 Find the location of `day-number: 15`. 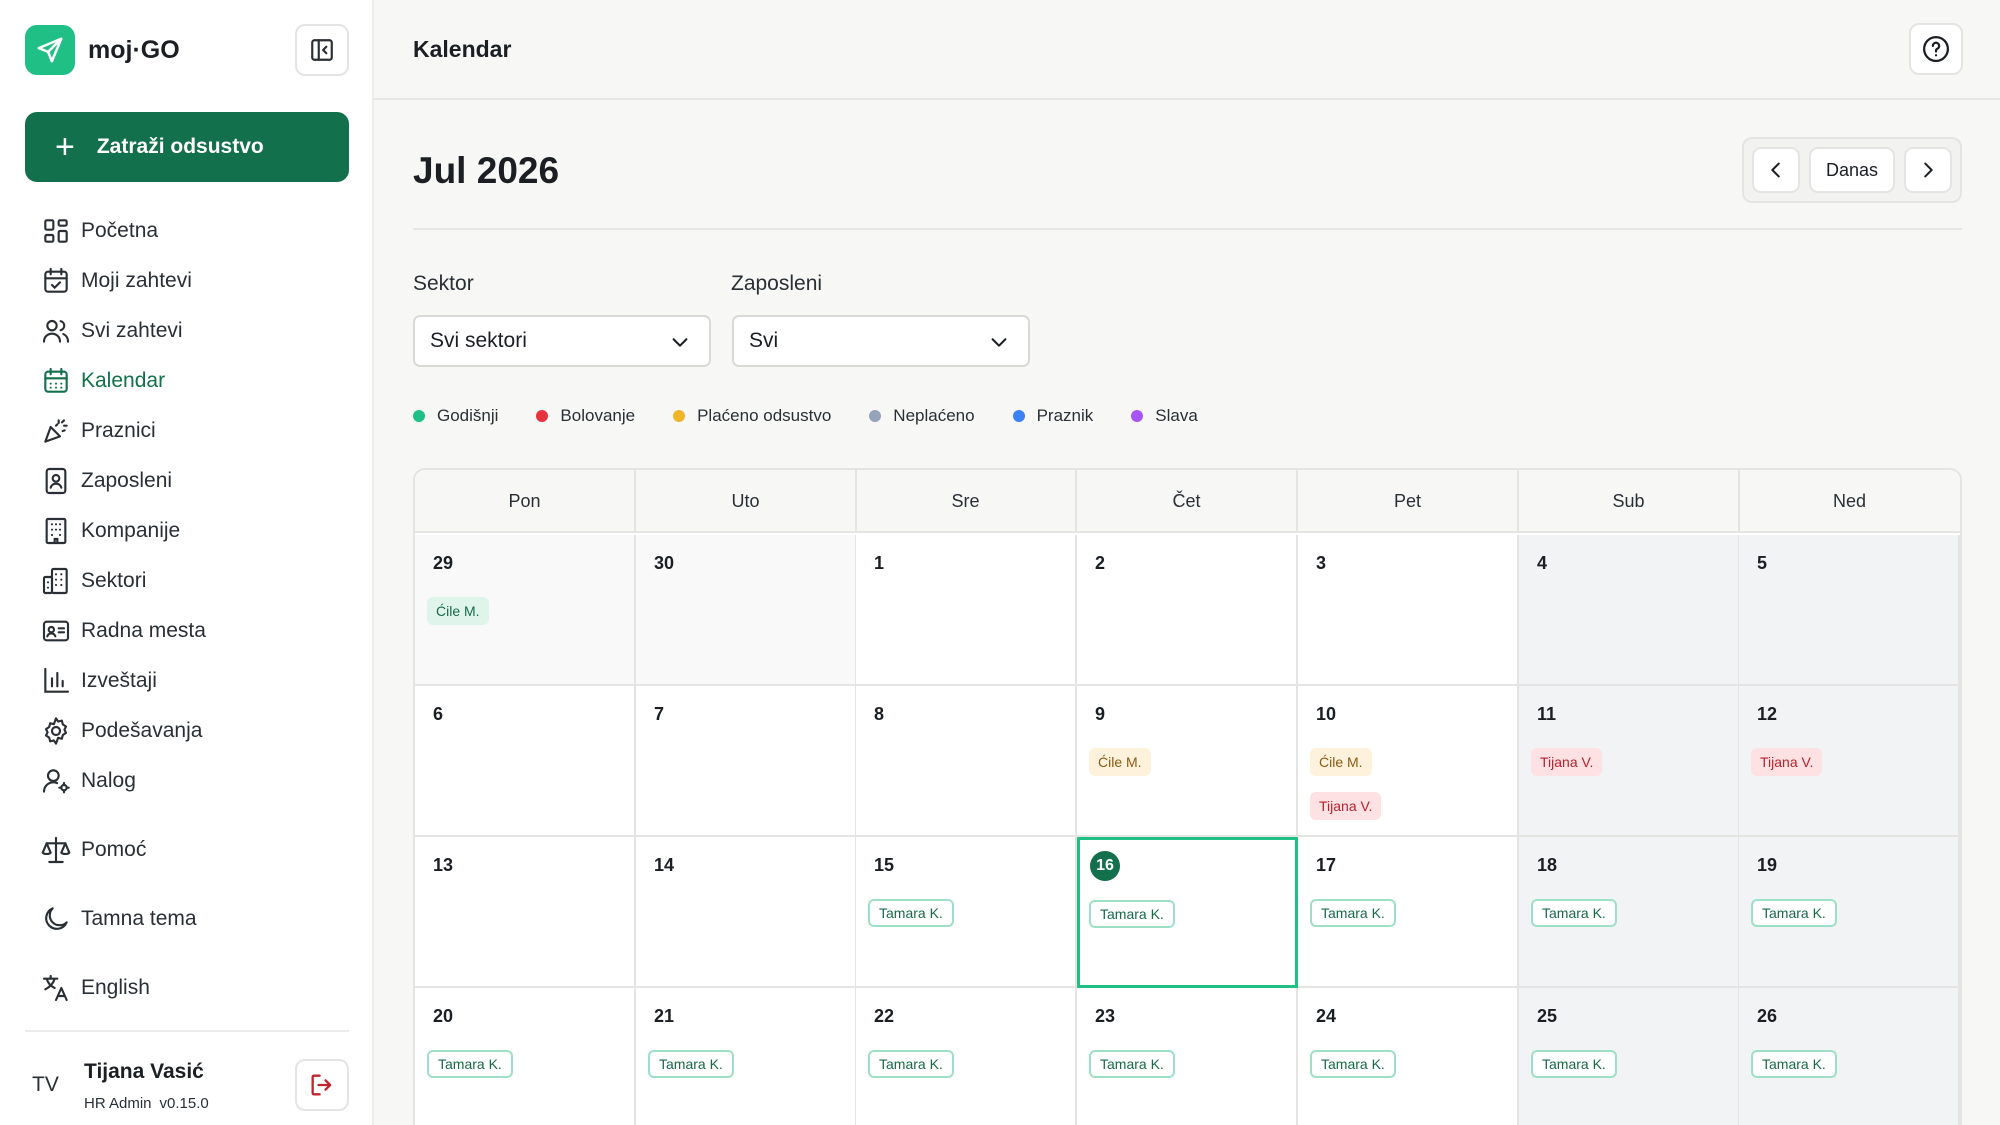

day-number: 15 is located at coordinates (884, 865).